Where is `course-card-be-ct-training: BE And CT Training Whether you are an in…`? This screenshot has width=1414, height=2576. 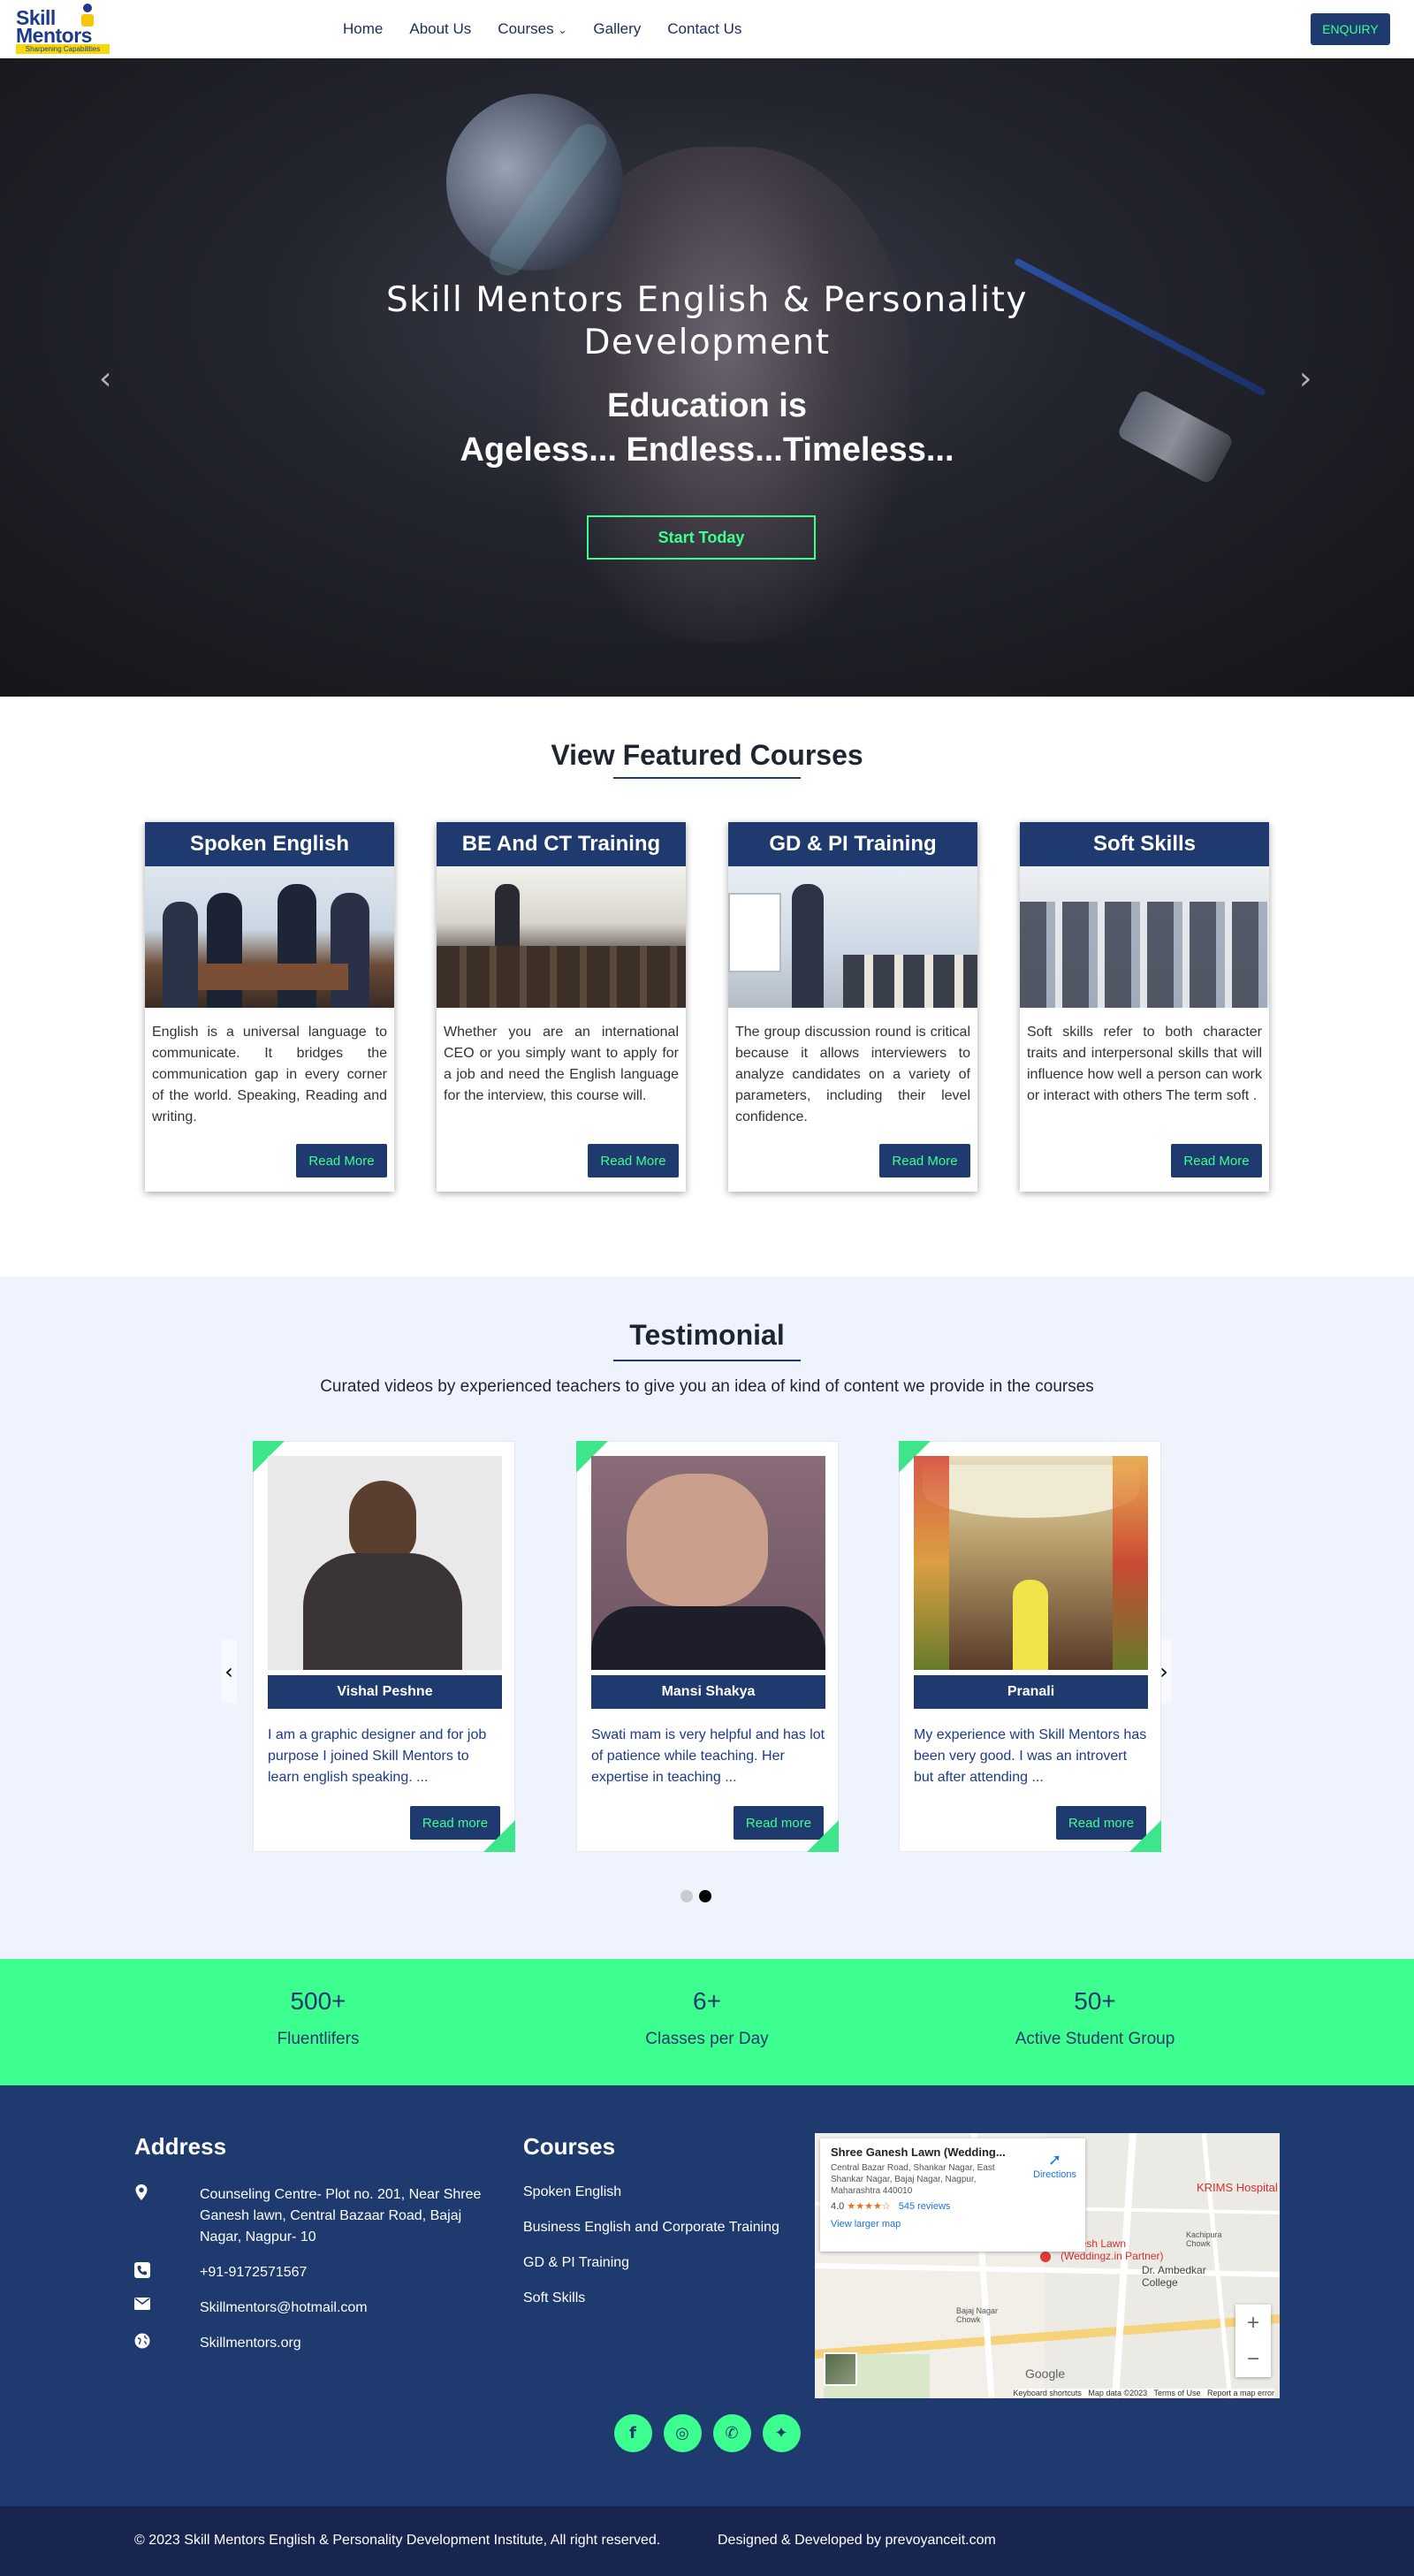 course-card-be-ct-training: BE And CT Training Whether you are an in… is located at coordinates (561, 1007).